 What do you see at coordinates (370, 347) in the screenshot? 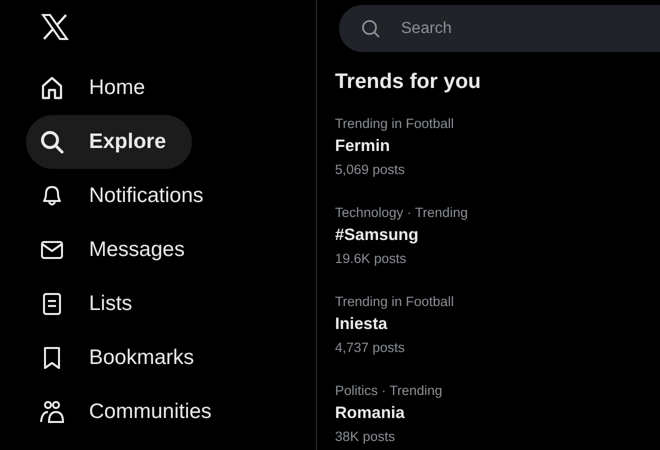
I see `post-count: 4,737 posts` at bounding box center [370, 347].